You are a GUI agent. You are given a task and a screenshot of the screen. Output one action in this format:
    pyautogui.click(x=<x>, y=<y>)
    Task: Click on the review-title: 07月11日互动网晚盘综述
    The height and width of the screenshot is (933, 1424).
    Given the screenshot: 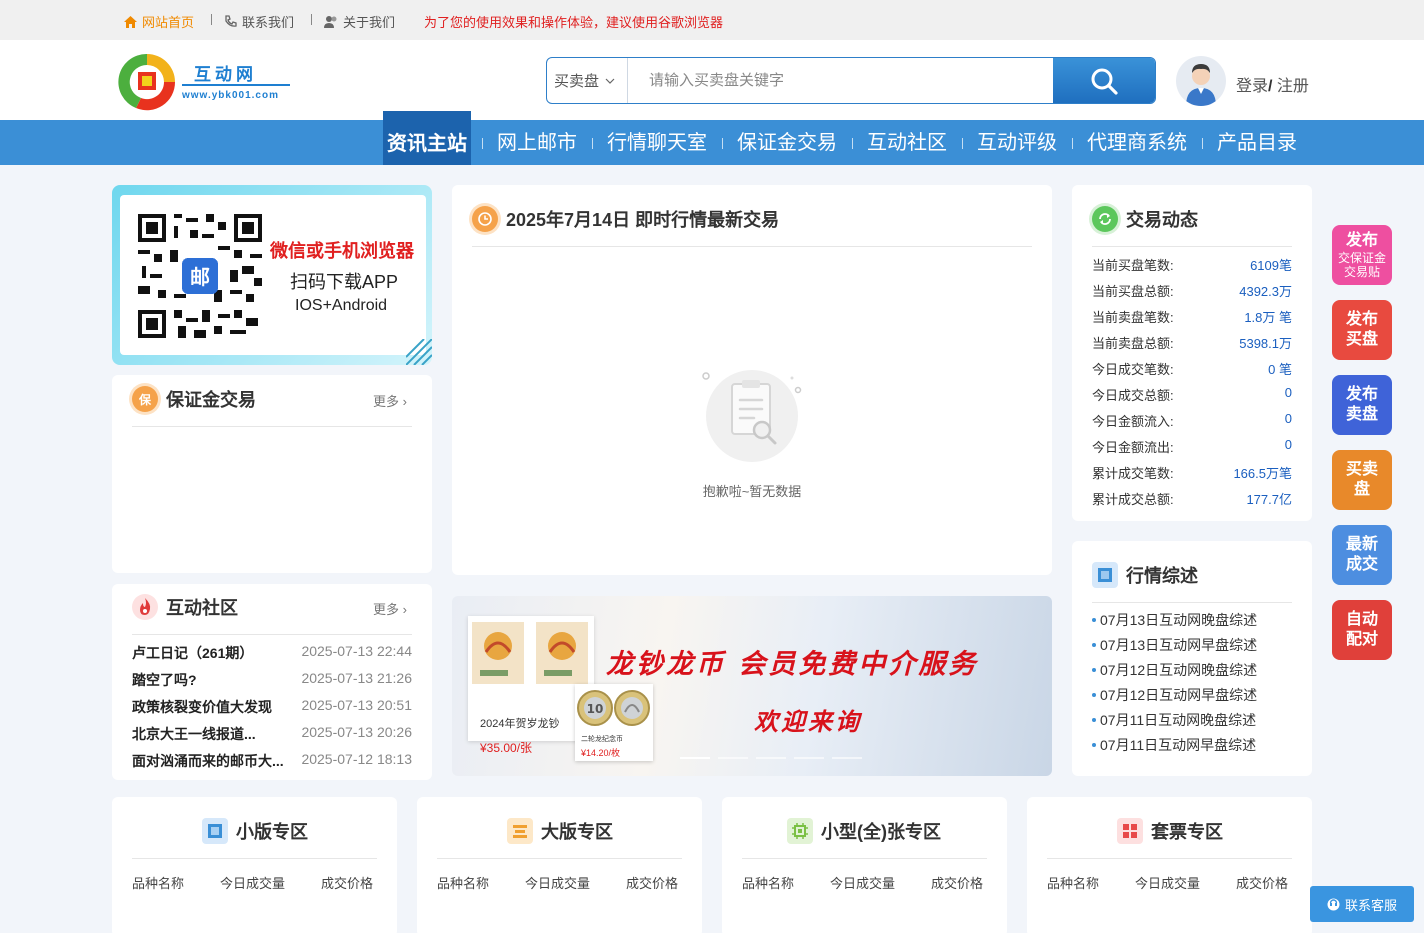 What is the action you would take?
    pyautogui.click(x=1178, y=720)
    